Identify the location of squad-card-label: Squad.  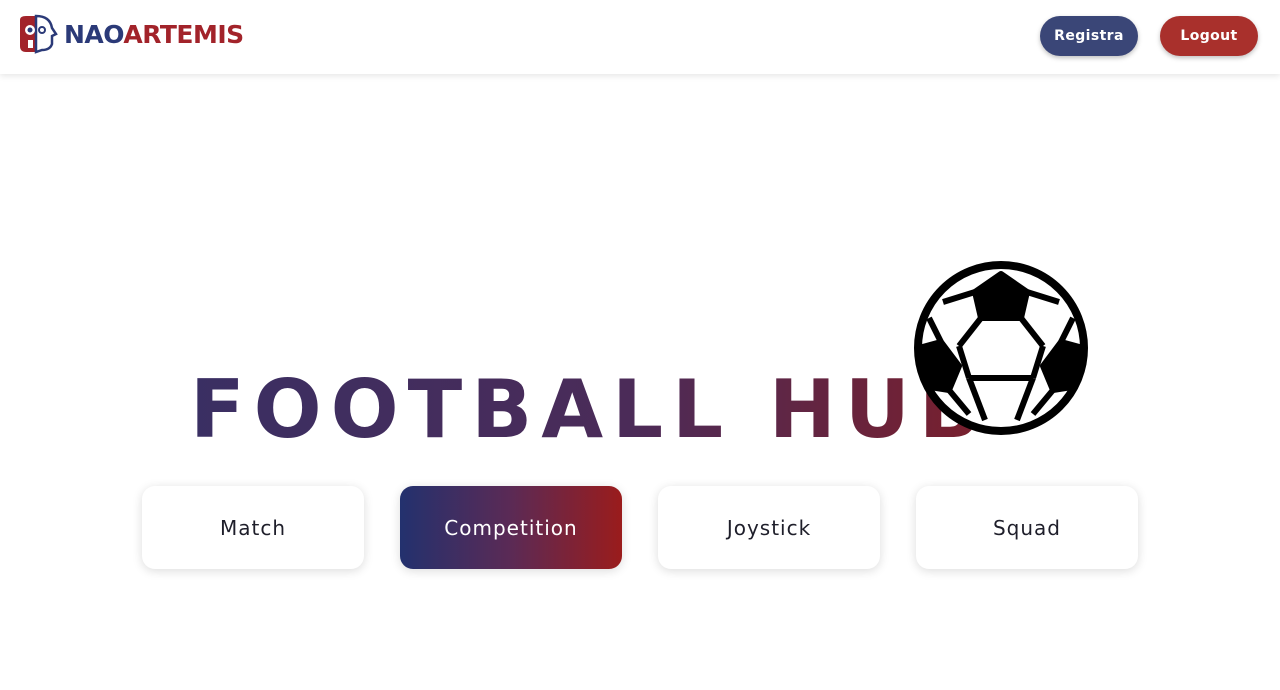
(1027, 527).